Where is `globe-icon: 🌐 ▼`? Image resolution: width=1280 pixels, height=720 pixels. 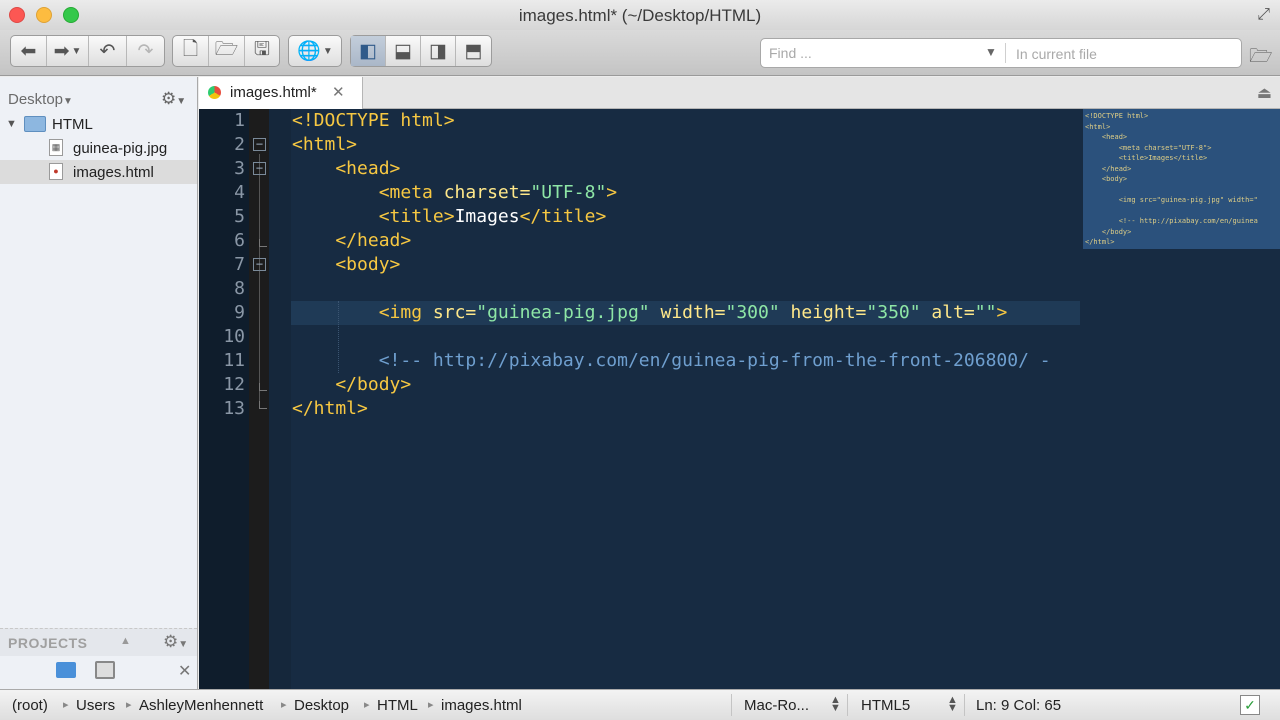 globe-icon: 🌐 ▼ is located at coordinates (315, 51).